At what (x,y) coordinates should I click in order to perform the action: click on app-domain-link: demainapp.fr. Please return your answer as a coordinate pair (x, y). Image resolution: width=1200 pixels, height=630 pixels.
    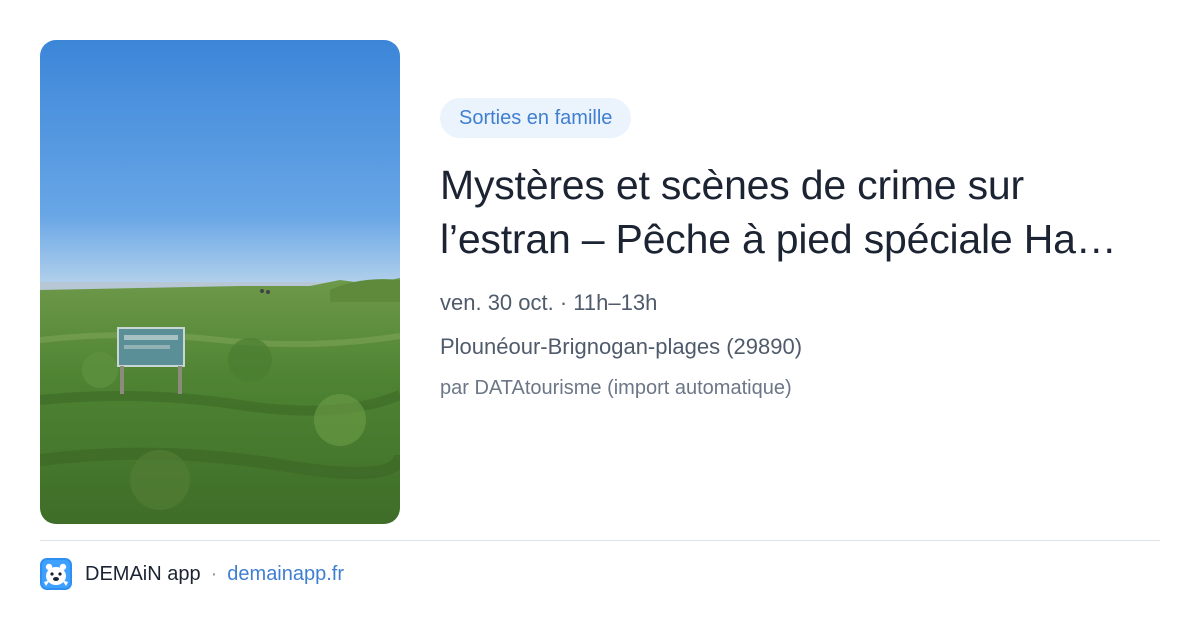
    Looking at the image, I should click on (285, 574).